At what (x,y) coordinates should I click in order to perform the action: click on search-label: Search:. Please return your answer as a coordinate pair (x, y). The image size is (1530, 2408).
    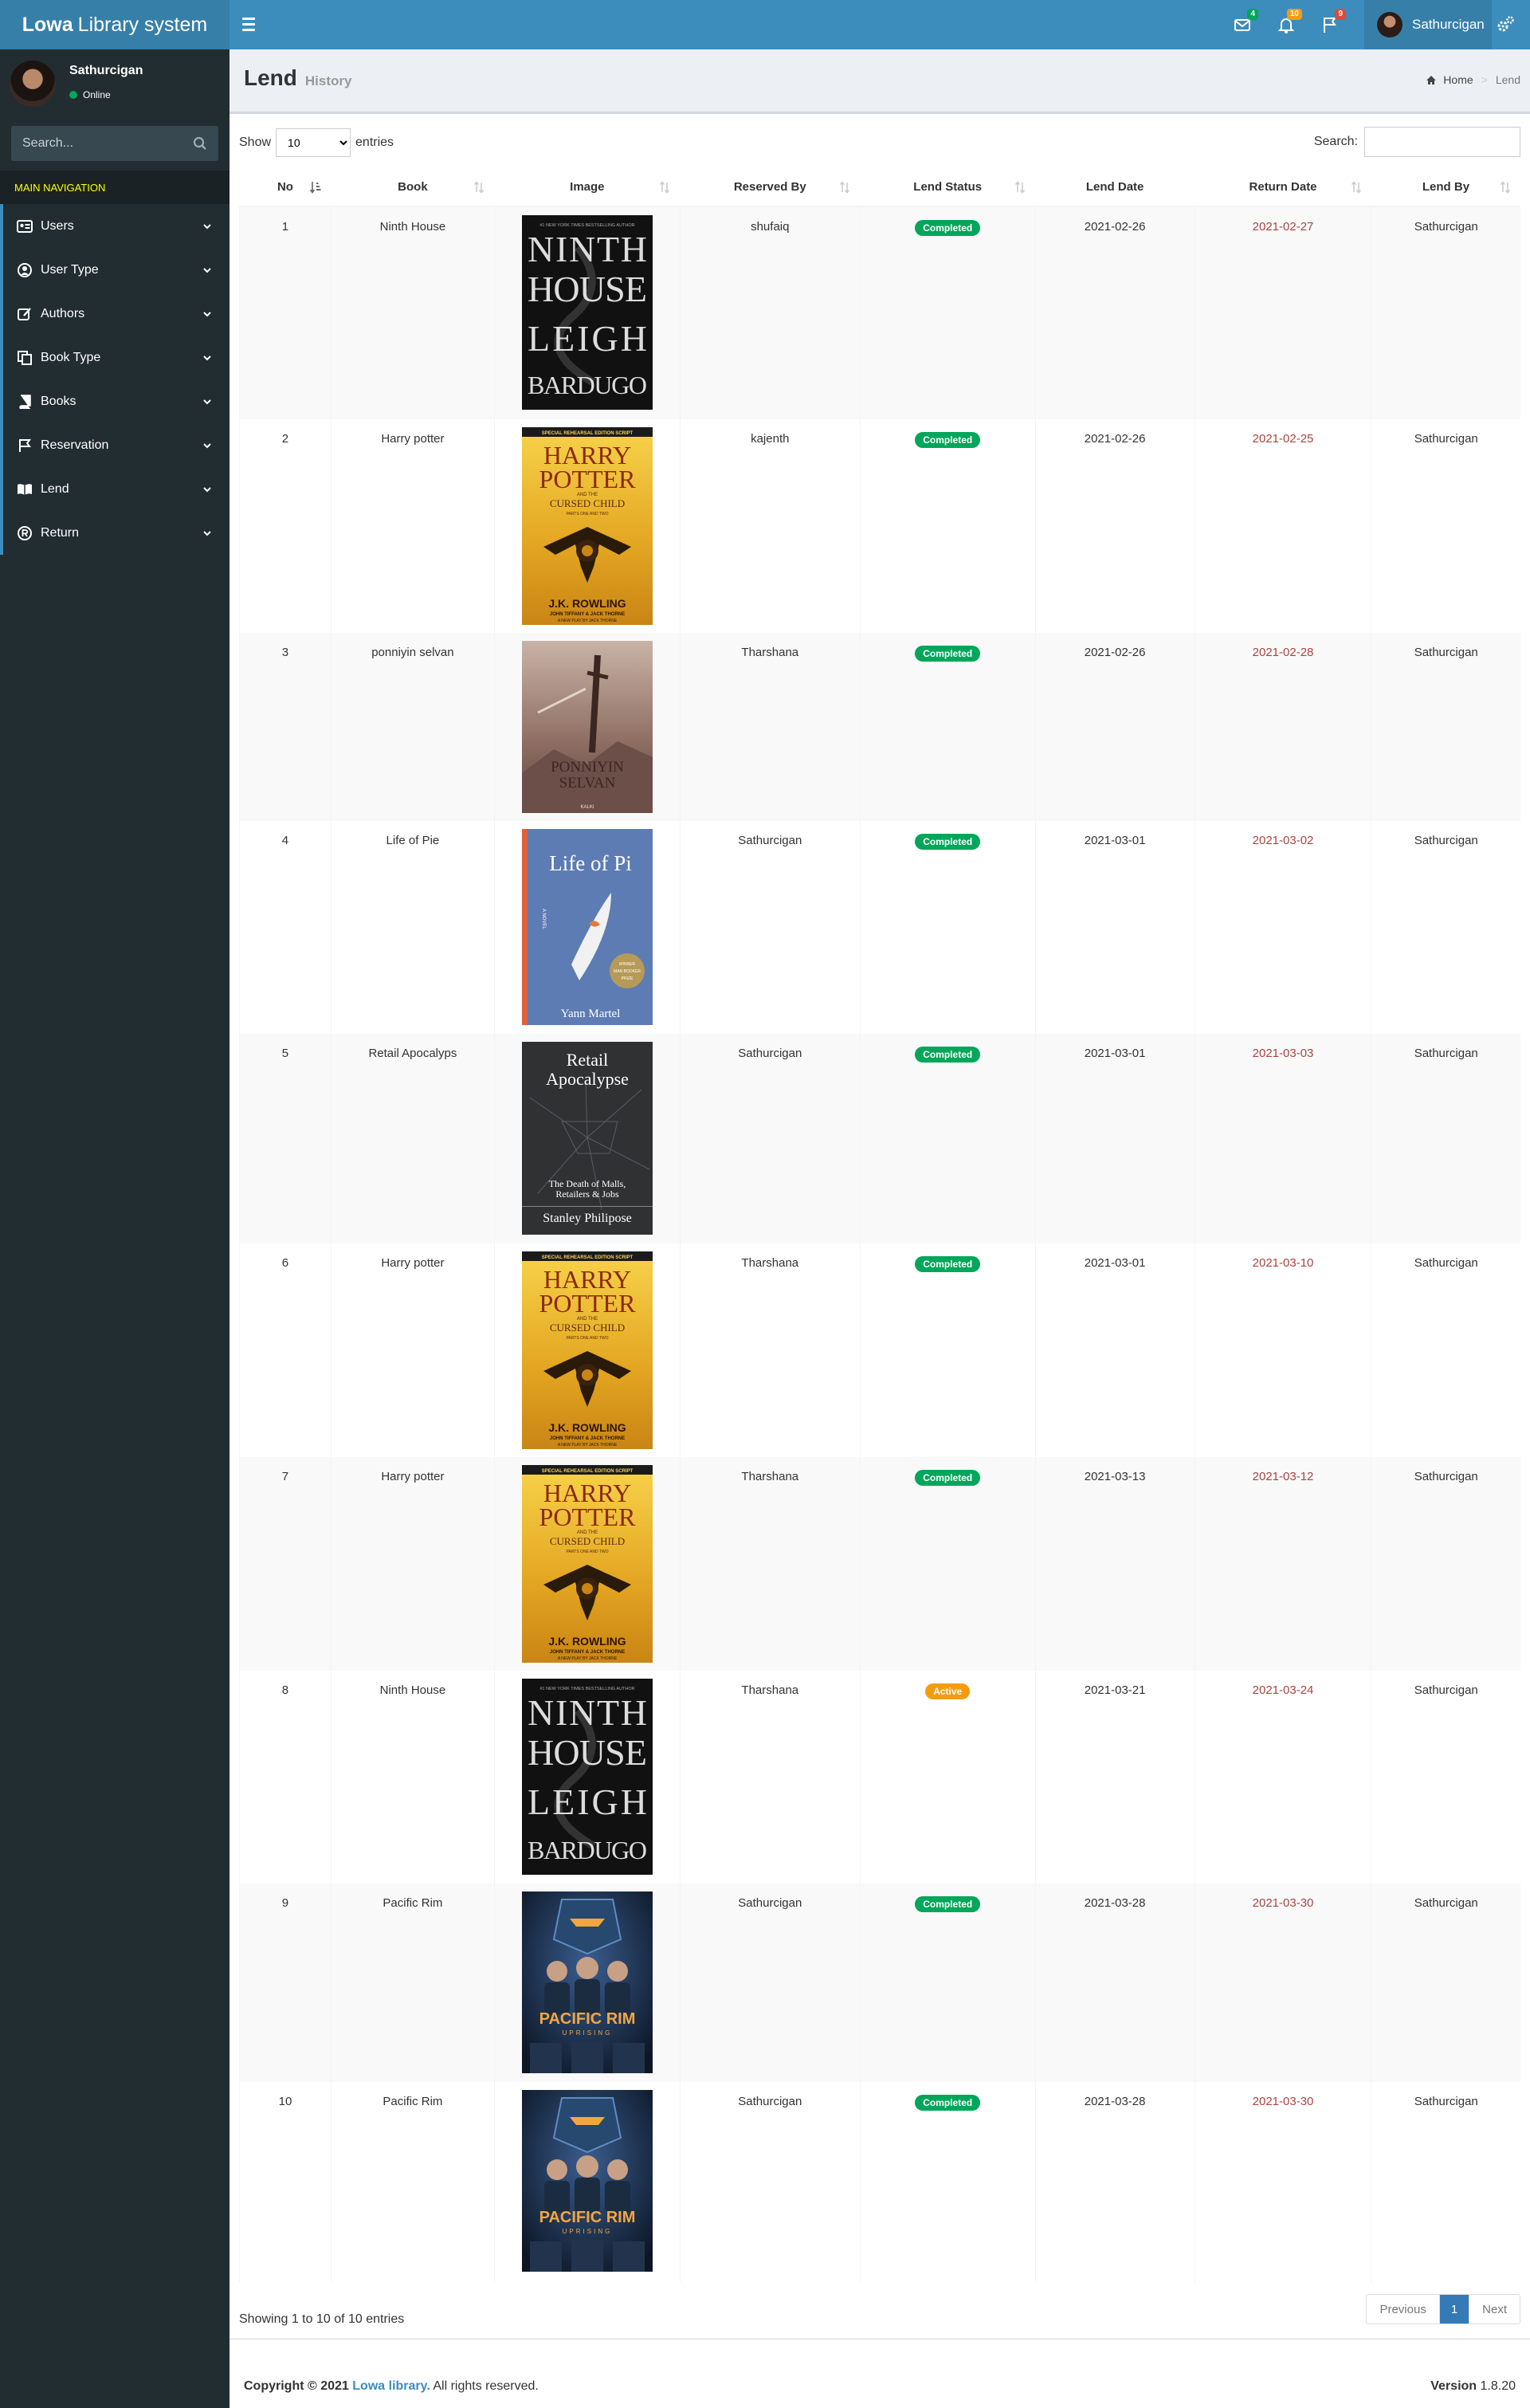
    Looking at the image, I should click on (1335, 141).